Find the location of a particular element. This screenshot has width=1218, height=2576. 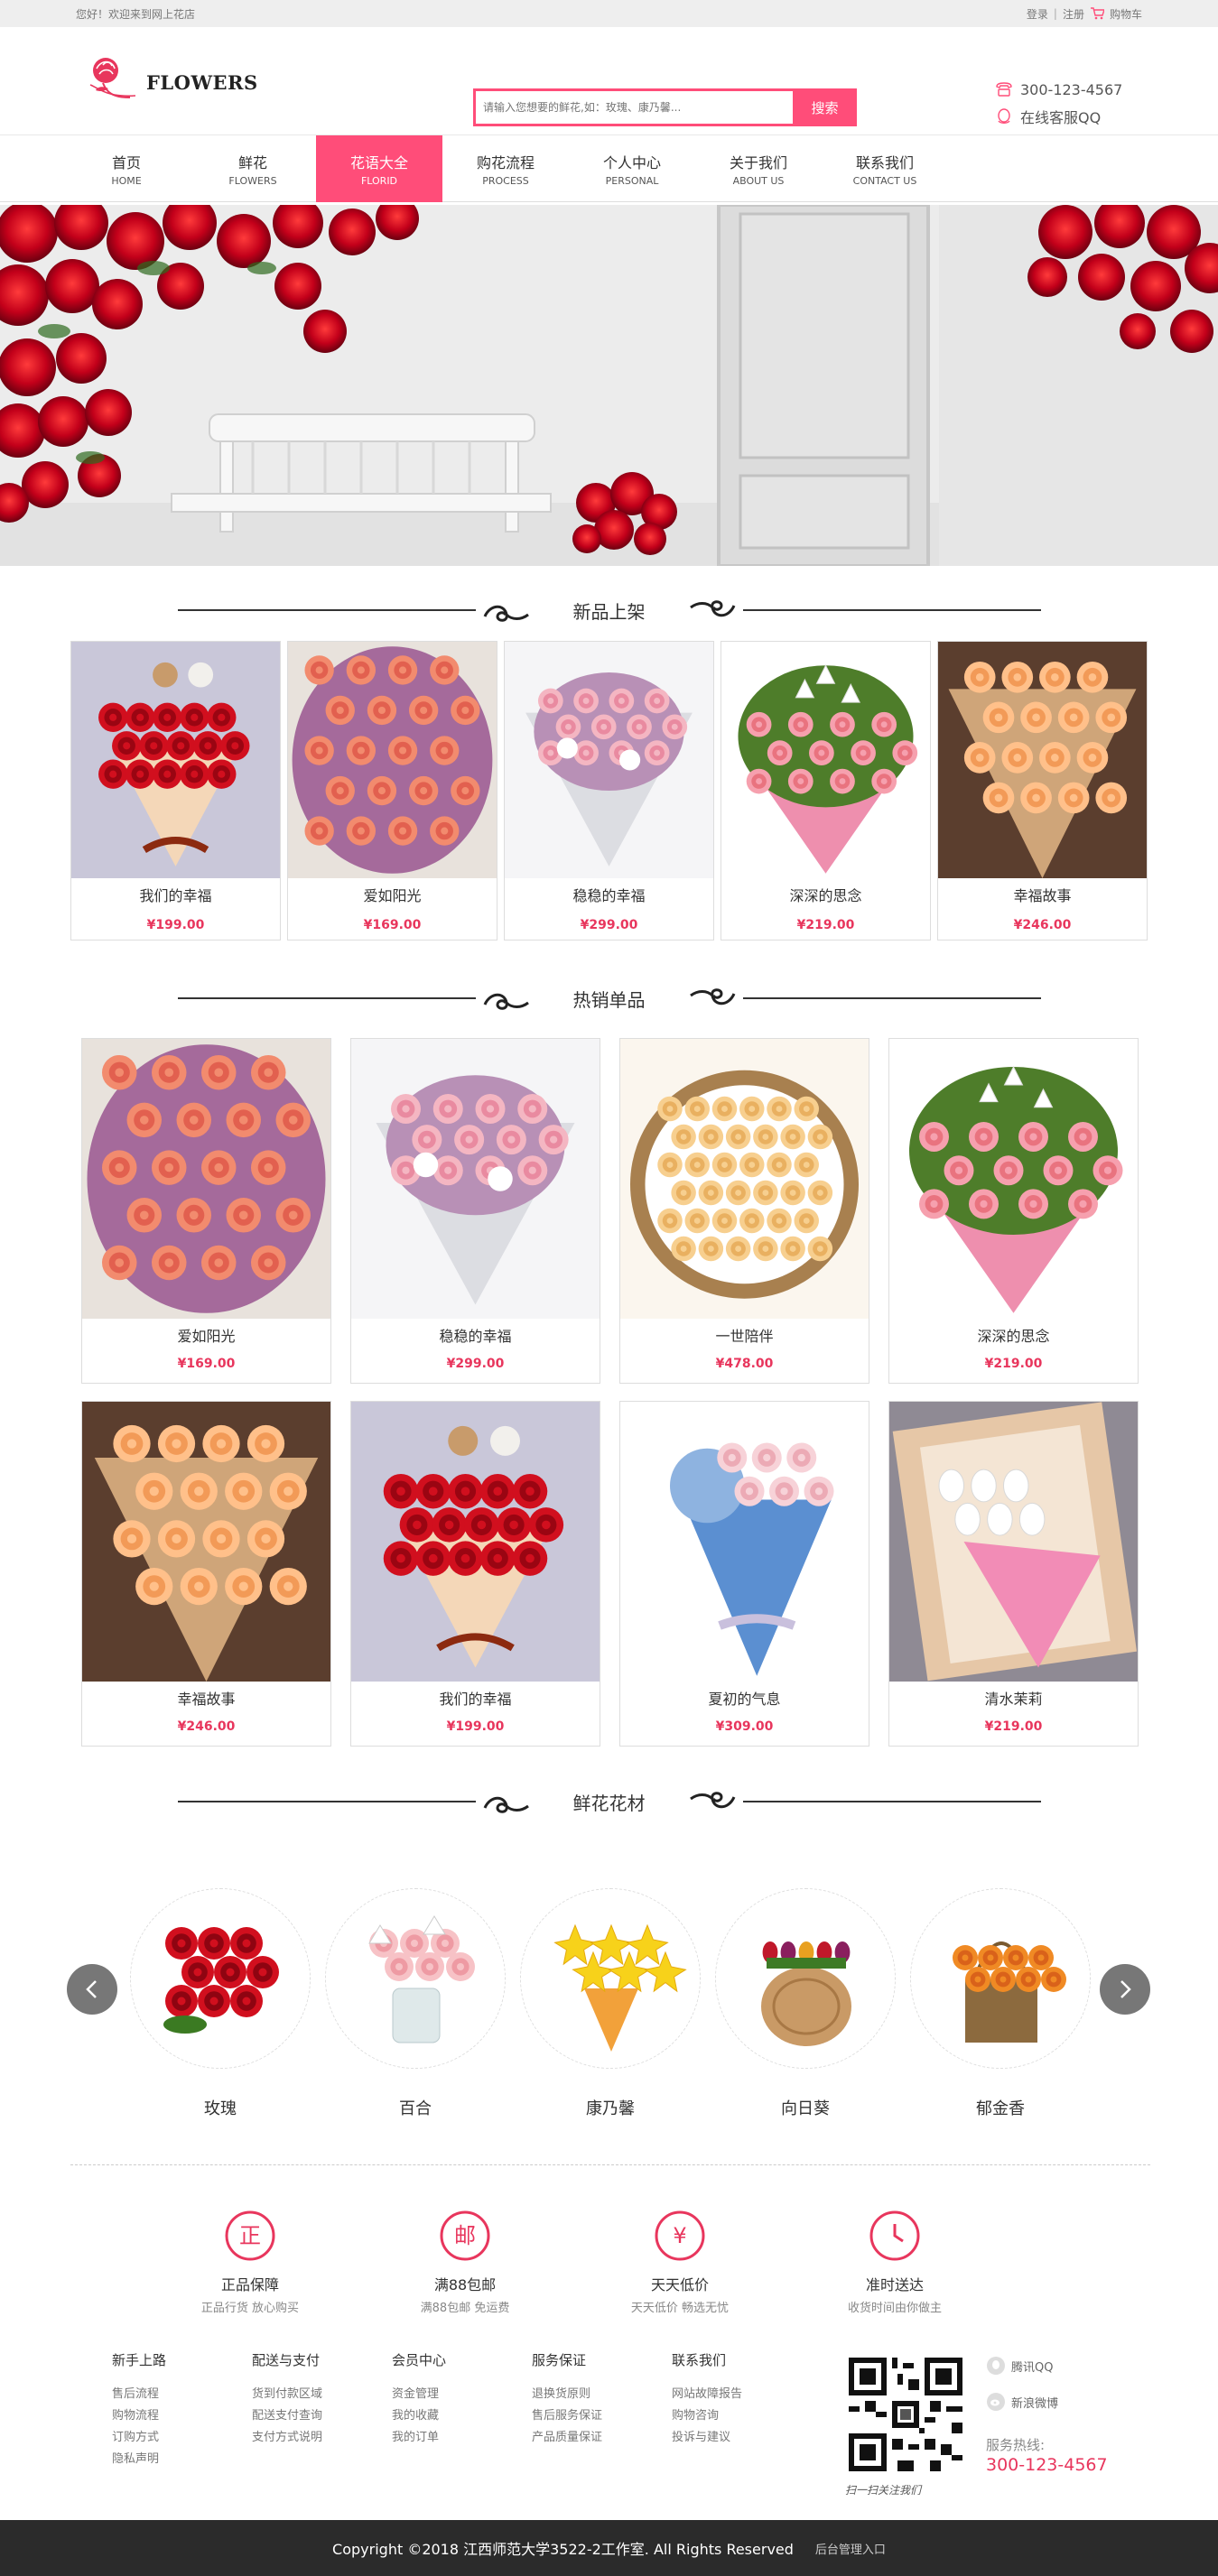

ornament-left-icon is located at coordinates (506, 1804).